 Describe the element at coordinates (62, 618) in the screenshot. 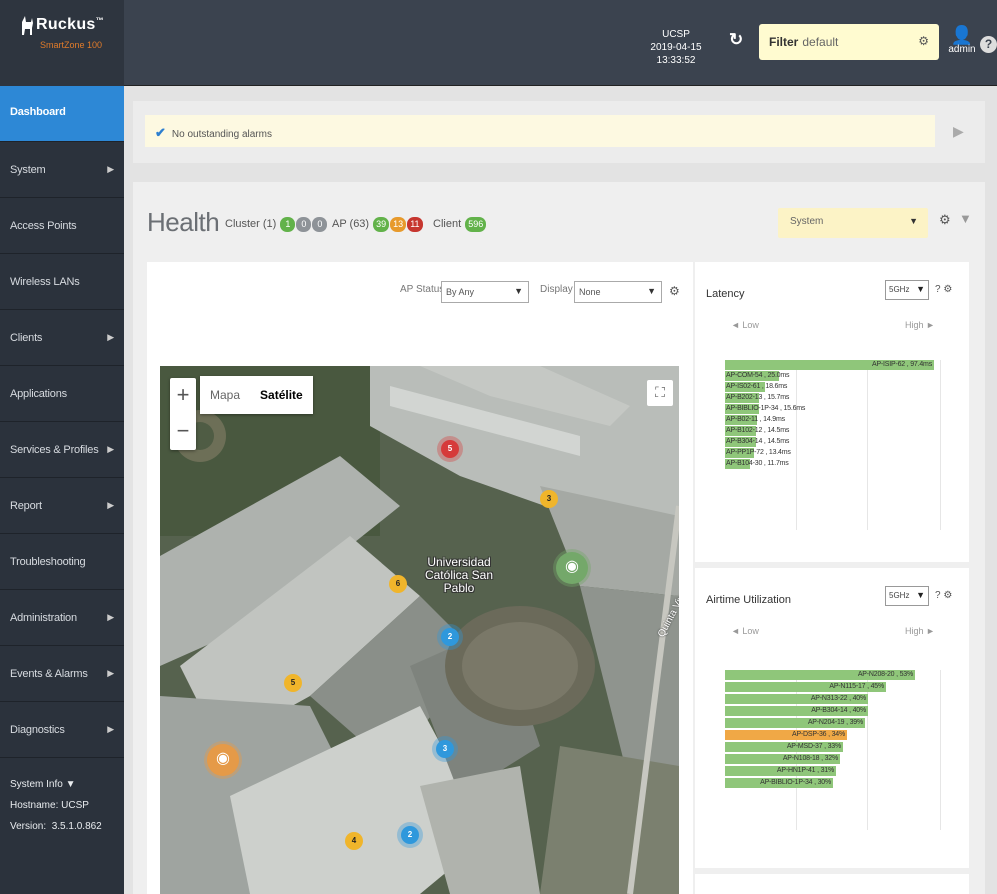

I see `sidebar-item-administration: Administration ▶` at that location.